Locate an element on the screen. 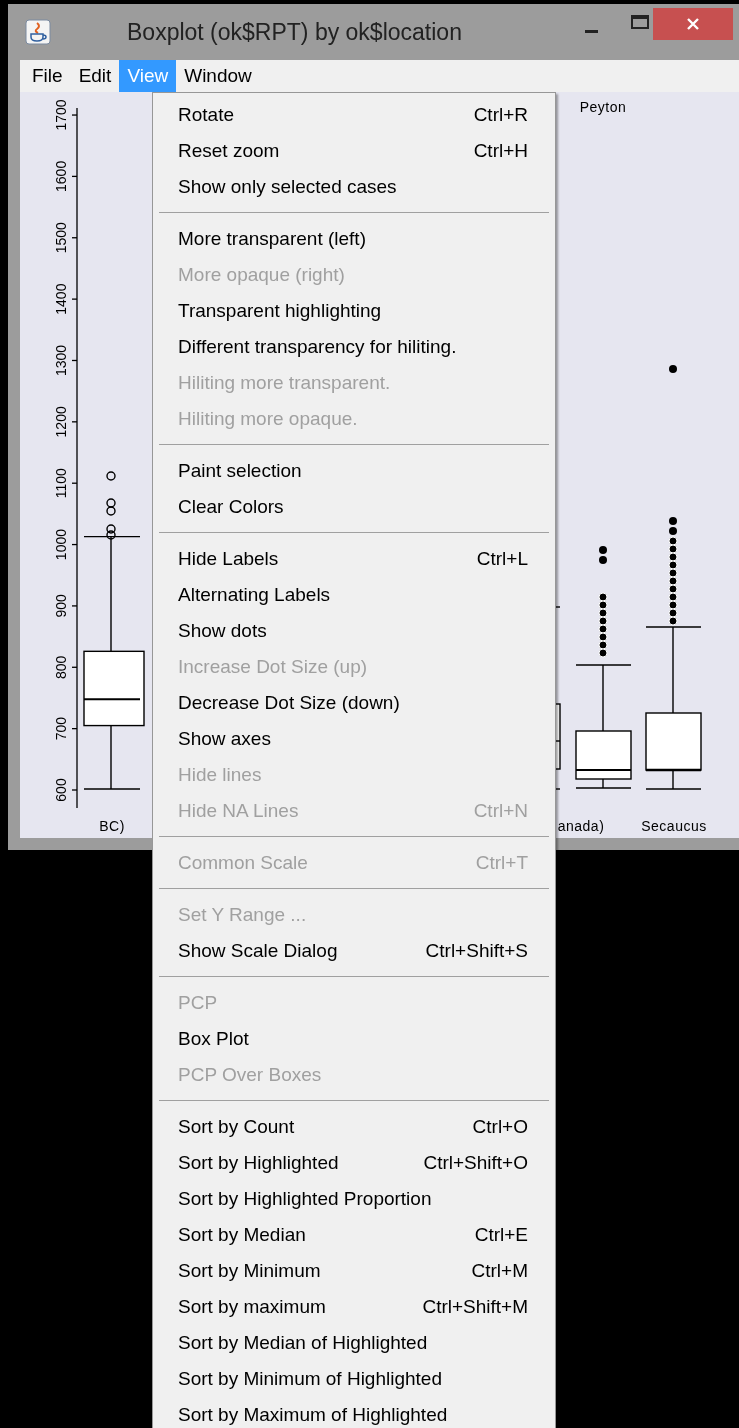 This screenshot has width=739, height=1428. menu-item: Sort by Median of Highlighted is located at coordinates (354, 1343).